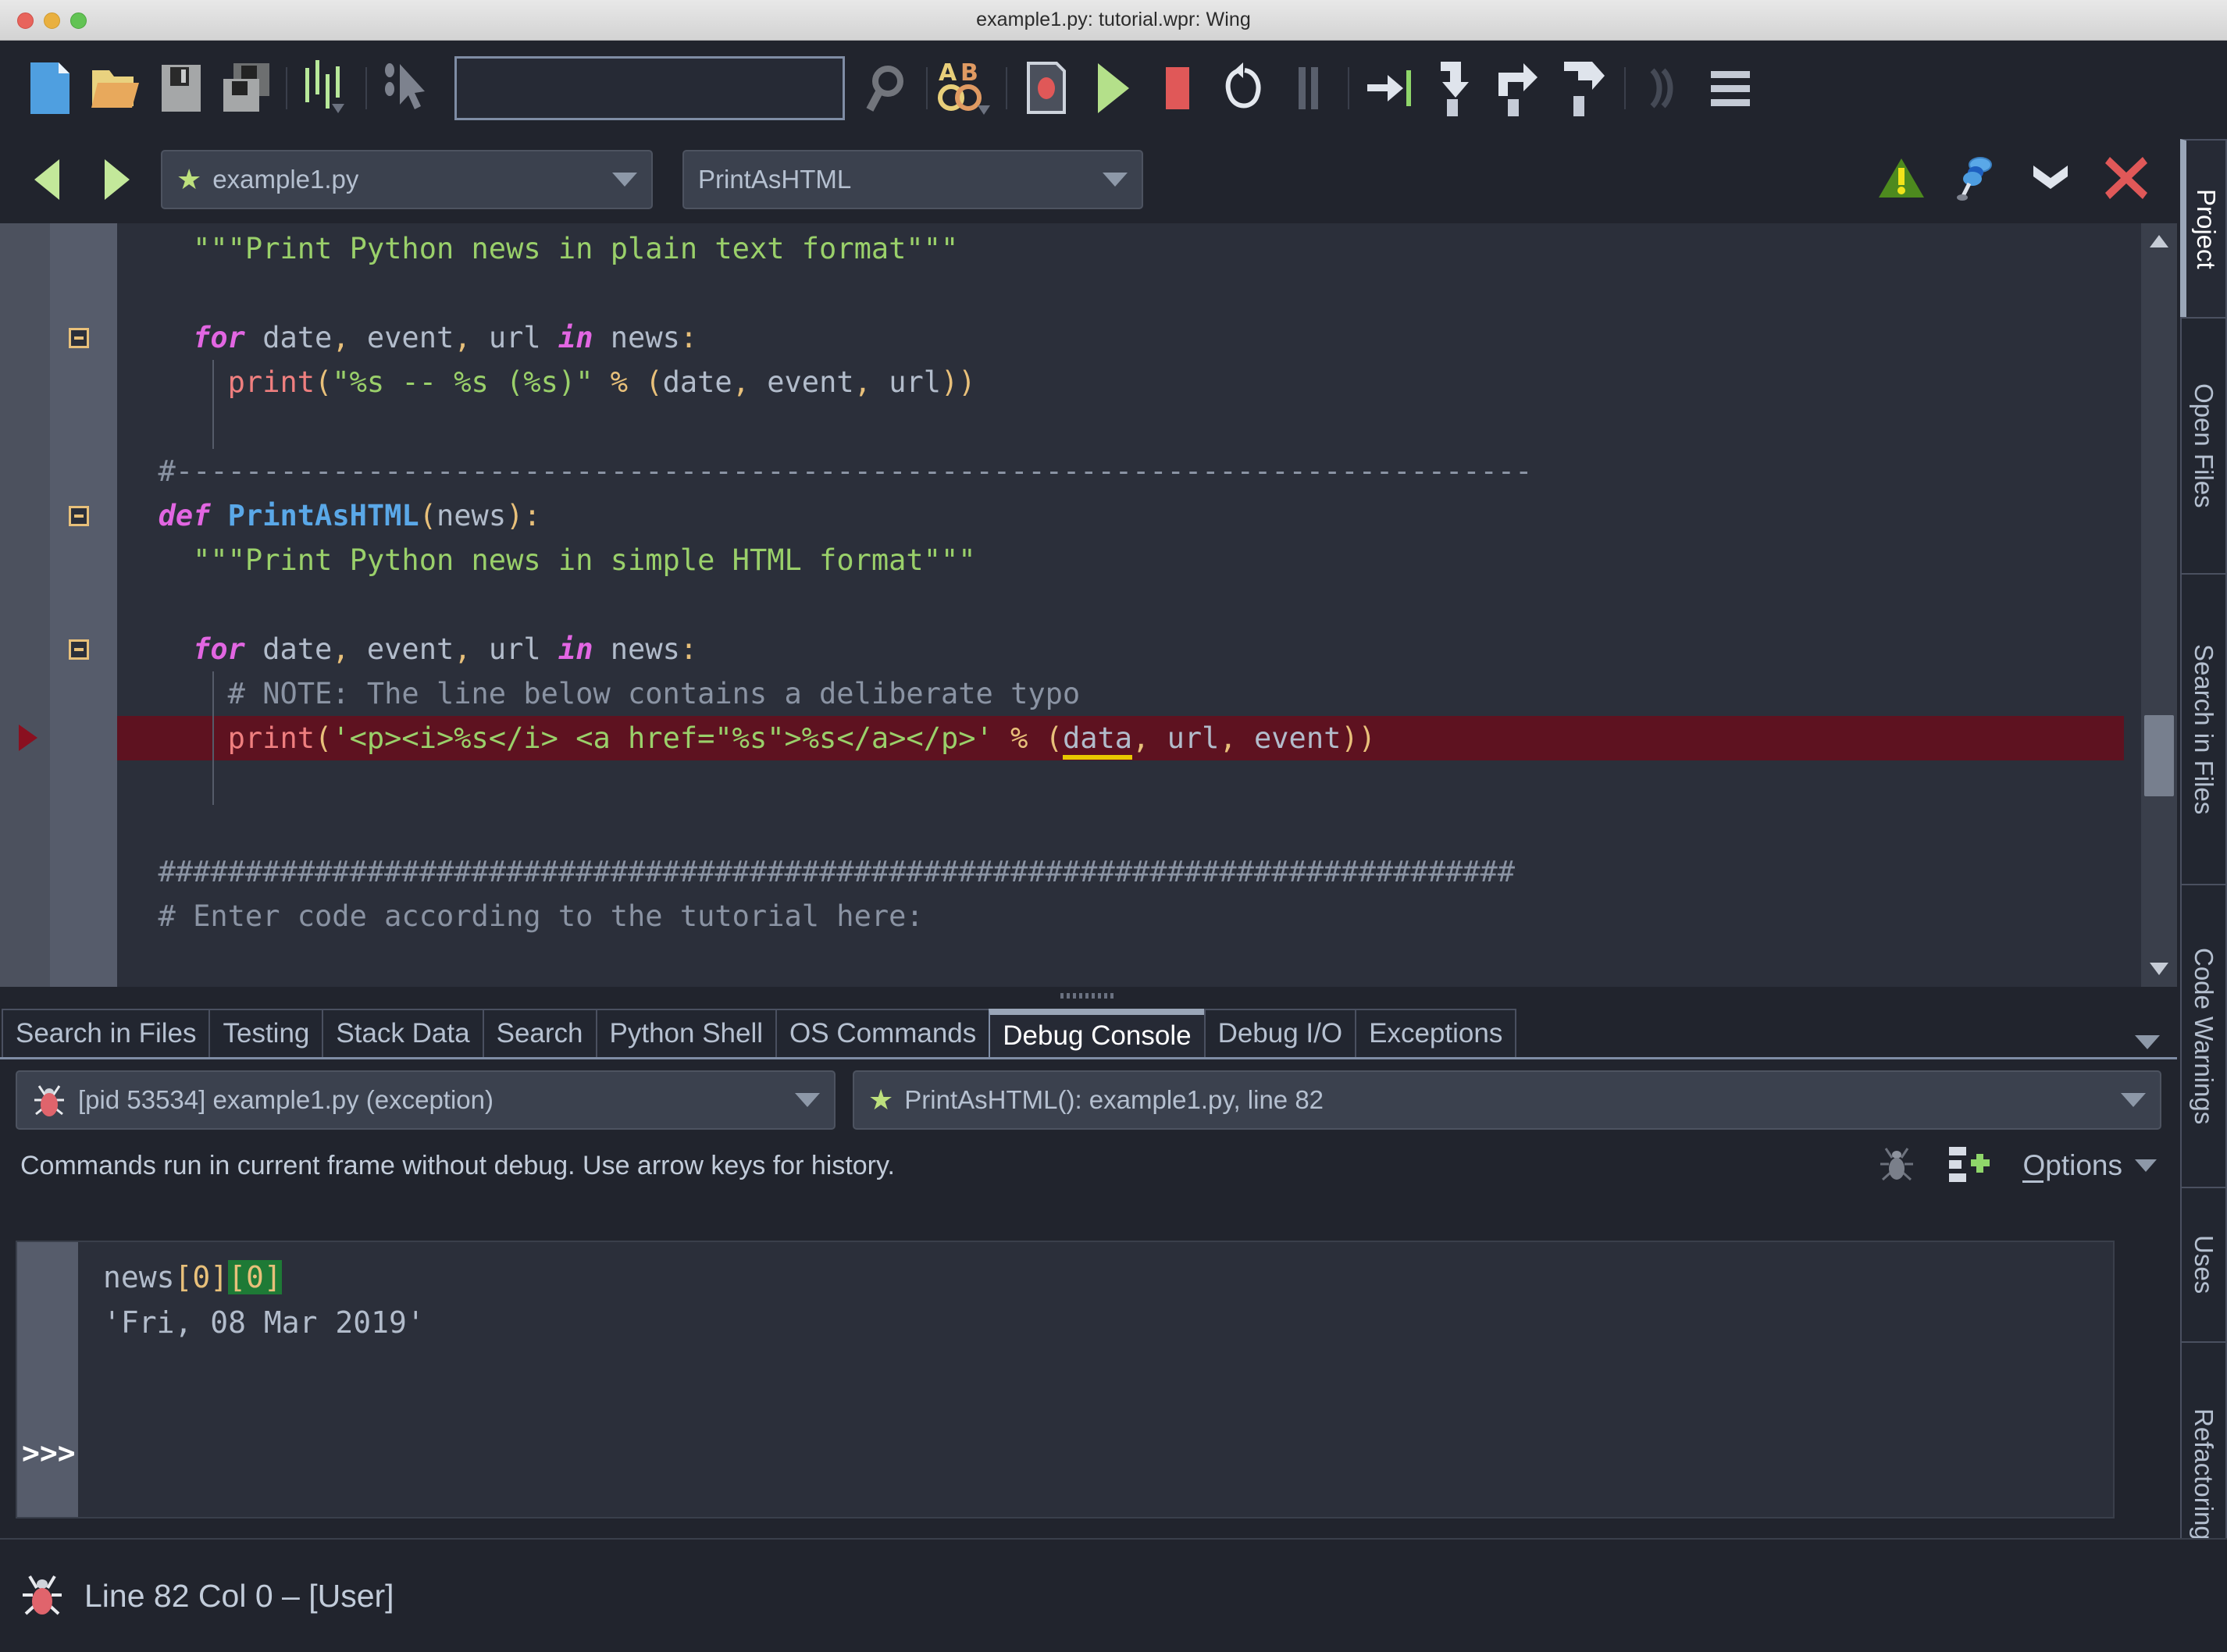 The width and height of the screenshot is (2227, 1652). What do you see at coordinates (2203, 729) in the screenshot?
I see `right-tab-search-in-files: Search in Files` at bounding box center [2203, 729].